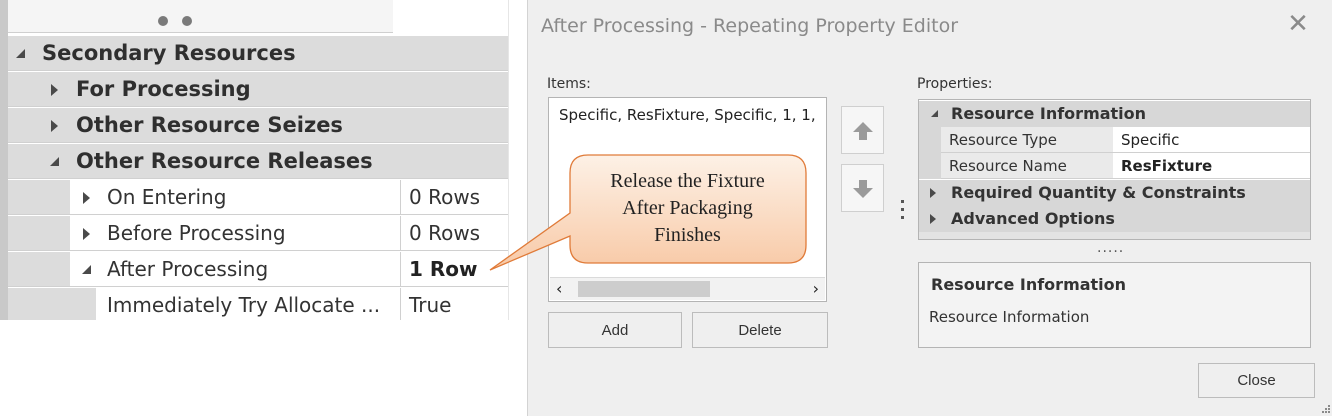 The height and width of the screenshot is (416, 1332). I want to click on grid-row-before-processing: Before Processing 0 Rows, so click(258, 233).